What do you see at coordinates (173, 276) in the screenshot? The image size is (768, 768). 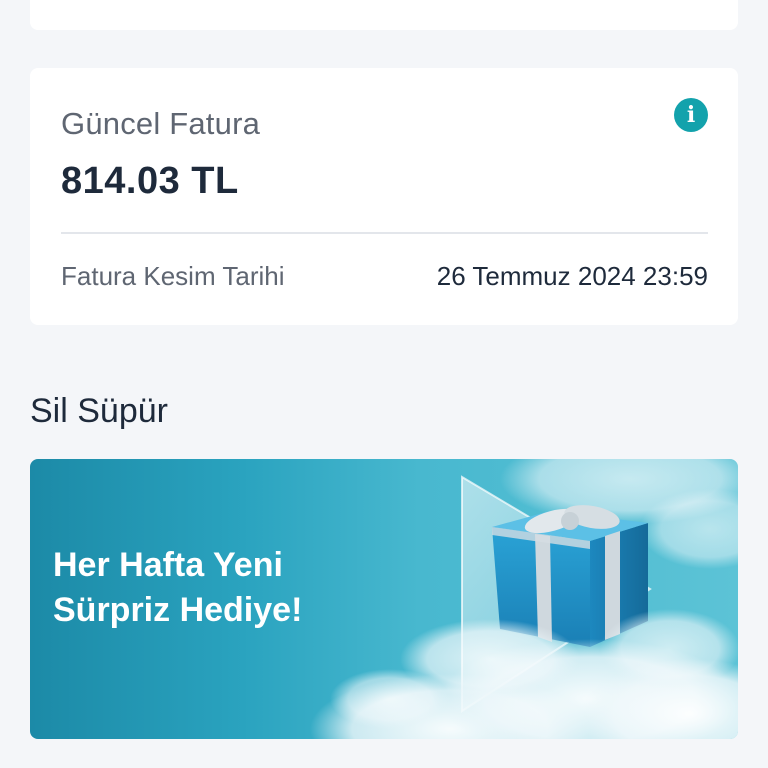 I see `invoice-date-label: Fatura Kesim Tarihi` at bounding box center [173, 276].